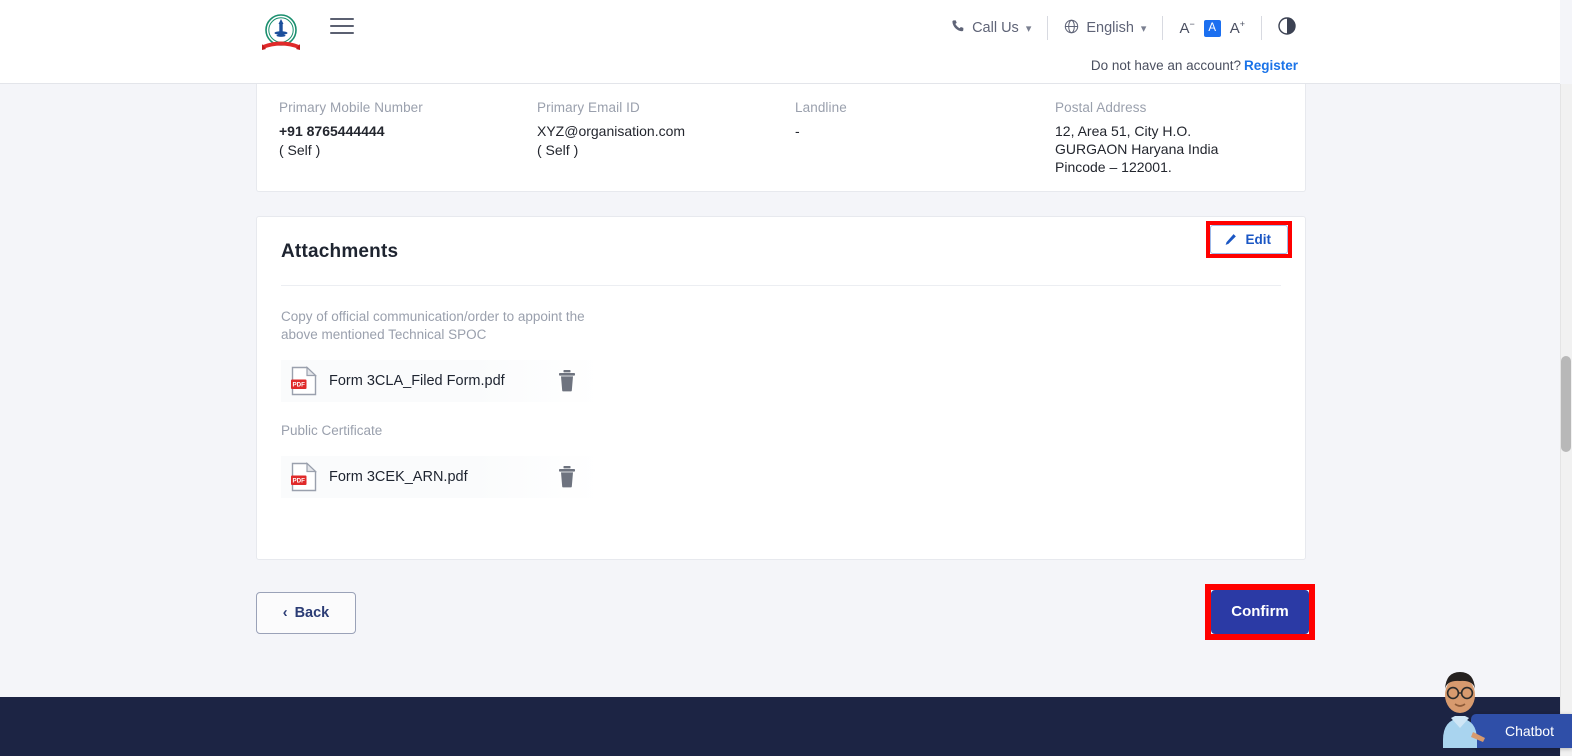  I want to click on attachments-header: Attachments Edit, so click(781, 240).